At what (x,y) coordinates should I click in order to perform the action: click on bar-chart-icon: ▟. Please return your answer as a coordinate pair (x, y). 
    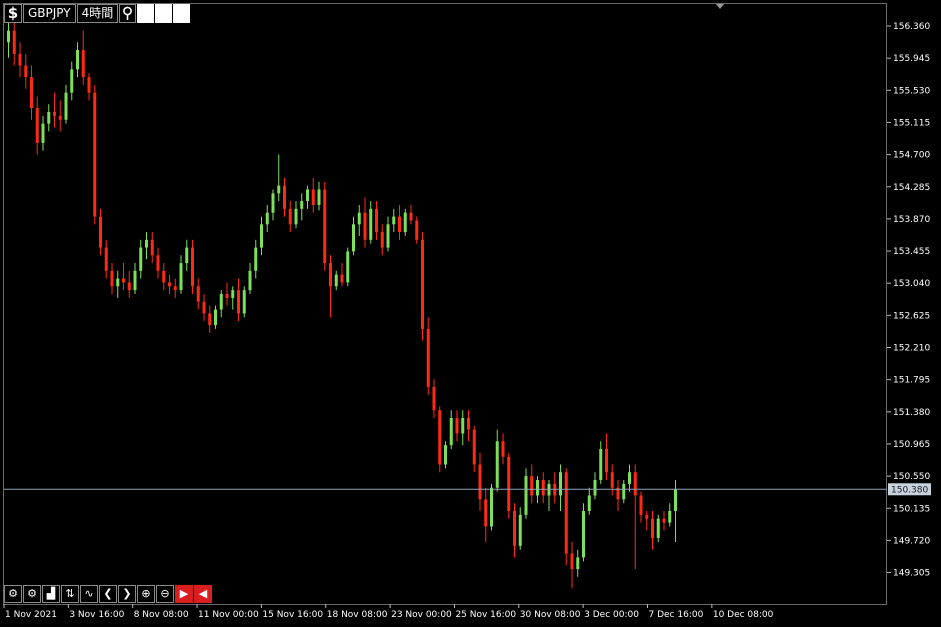
    Looking at the image, I should click on (51, 594).